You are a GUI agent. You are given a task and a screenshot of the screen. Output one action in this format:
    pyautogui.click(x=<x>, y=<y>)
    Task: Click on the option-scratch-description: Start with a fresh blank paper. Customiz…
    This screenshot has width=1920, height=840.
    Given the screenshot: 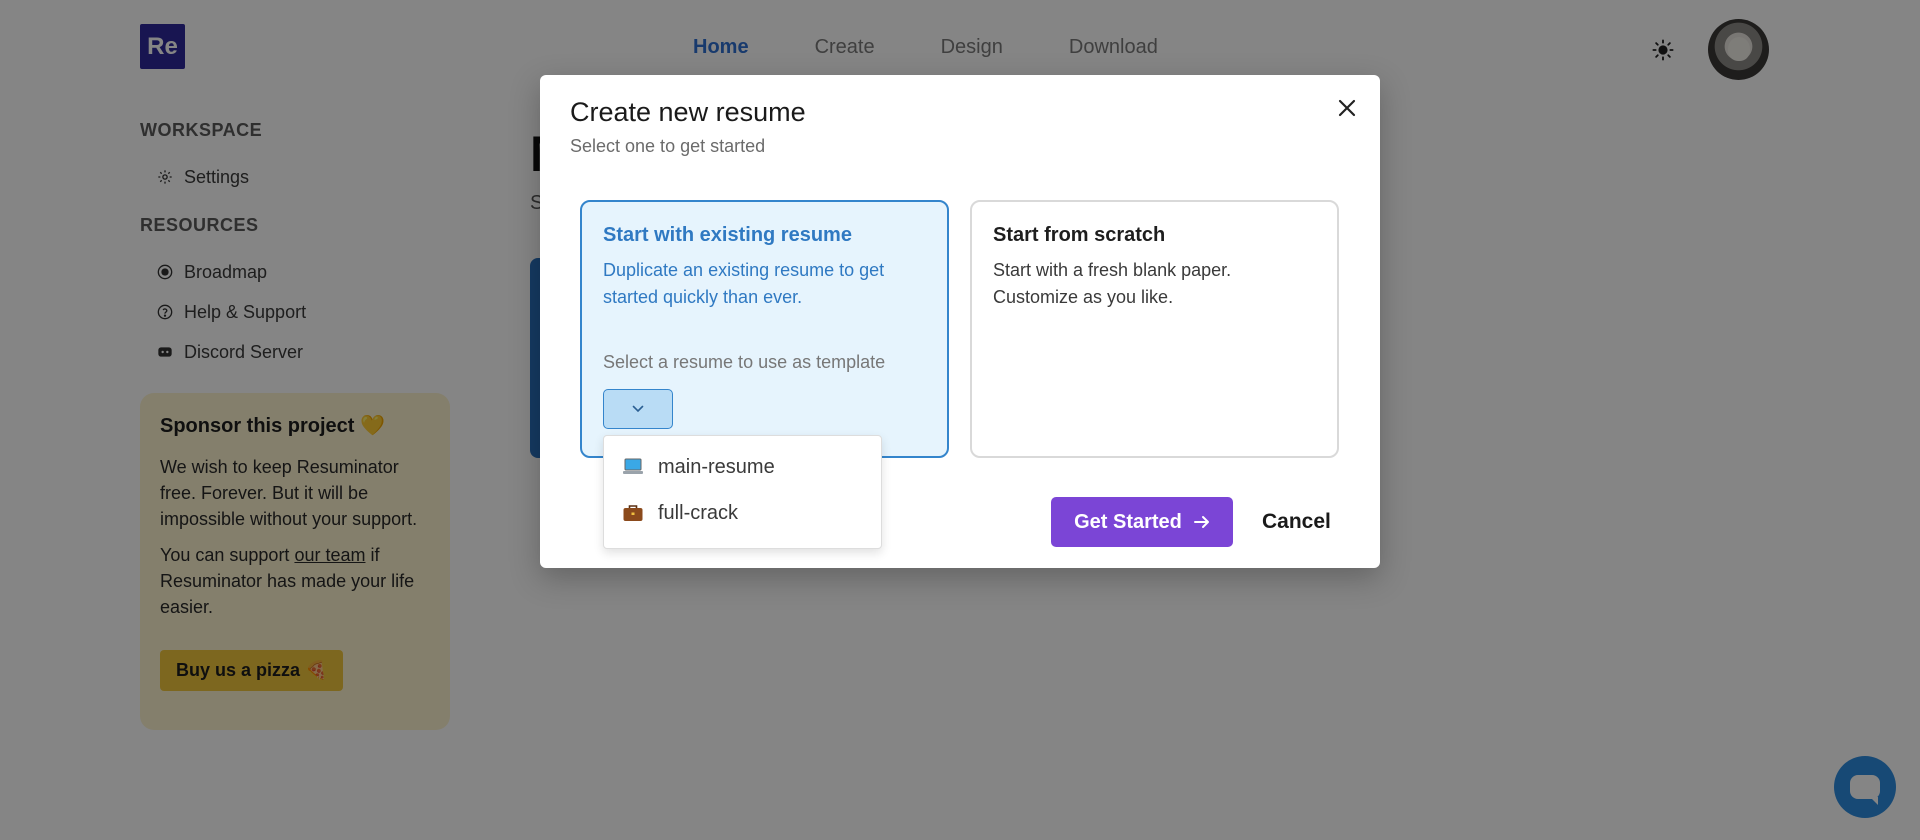 What is the action you would take?
    pyautogui.click(x=1112, y=283)
    